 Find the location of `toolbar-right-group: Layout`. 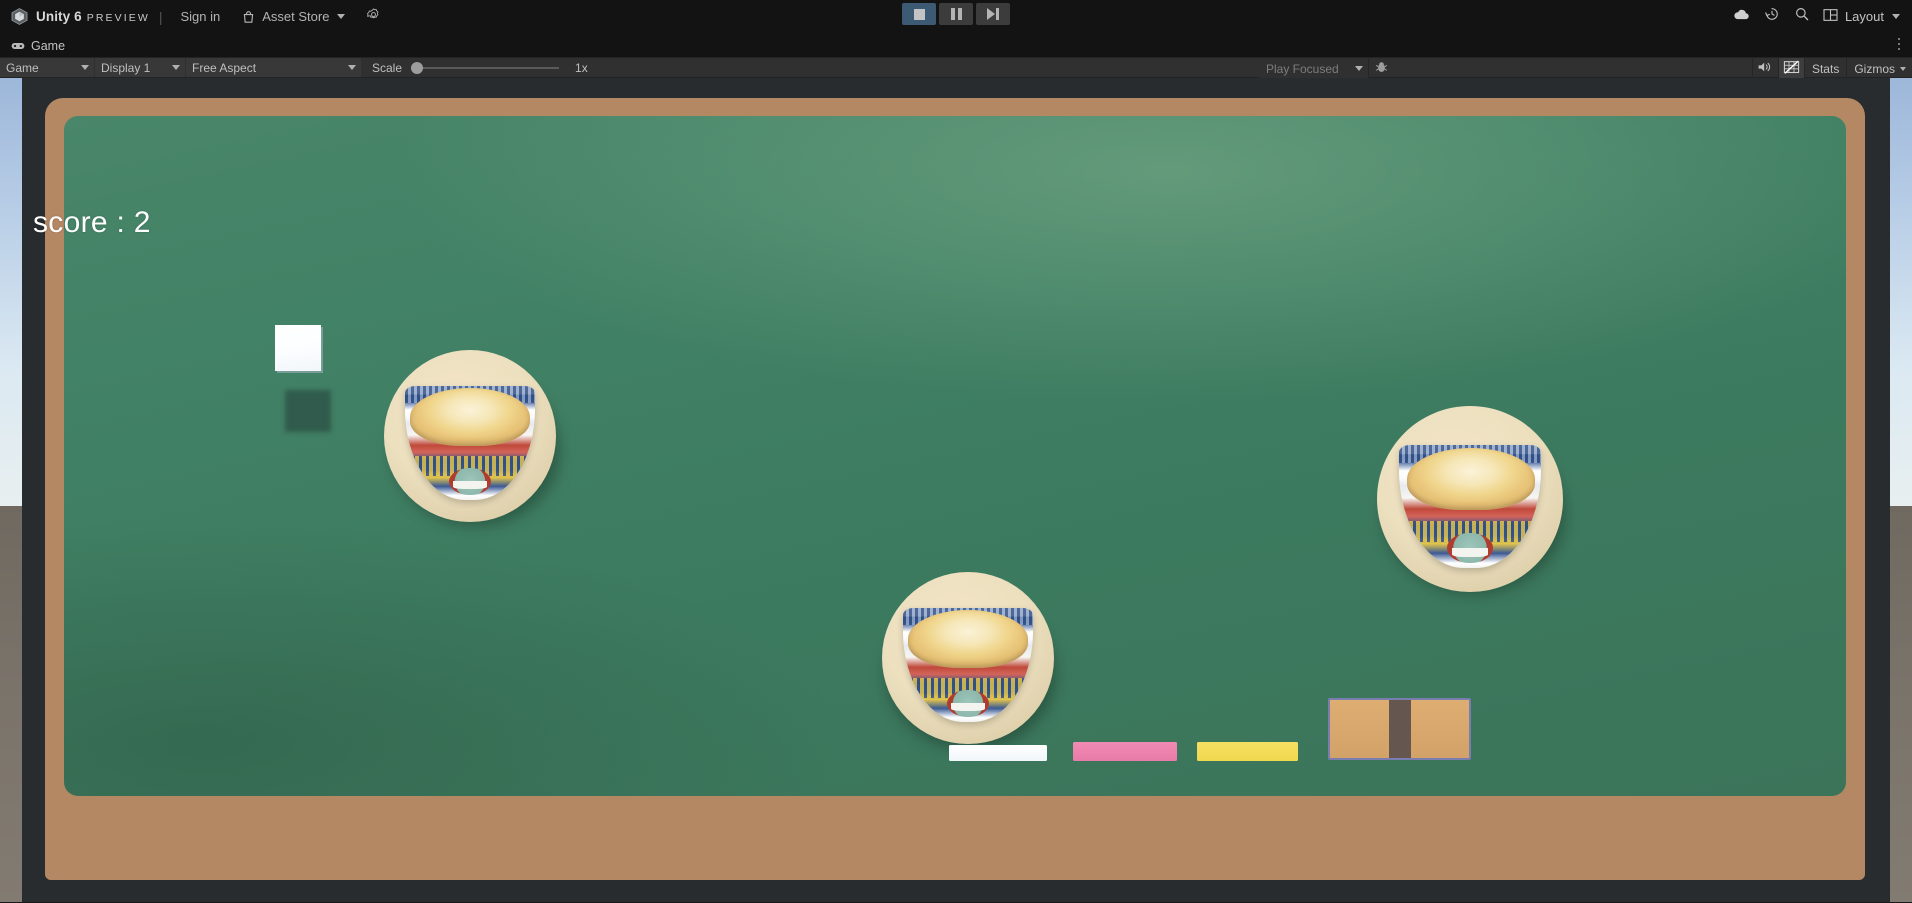

toolbar-right-group: Layout is located at coordinates (1815, 16).